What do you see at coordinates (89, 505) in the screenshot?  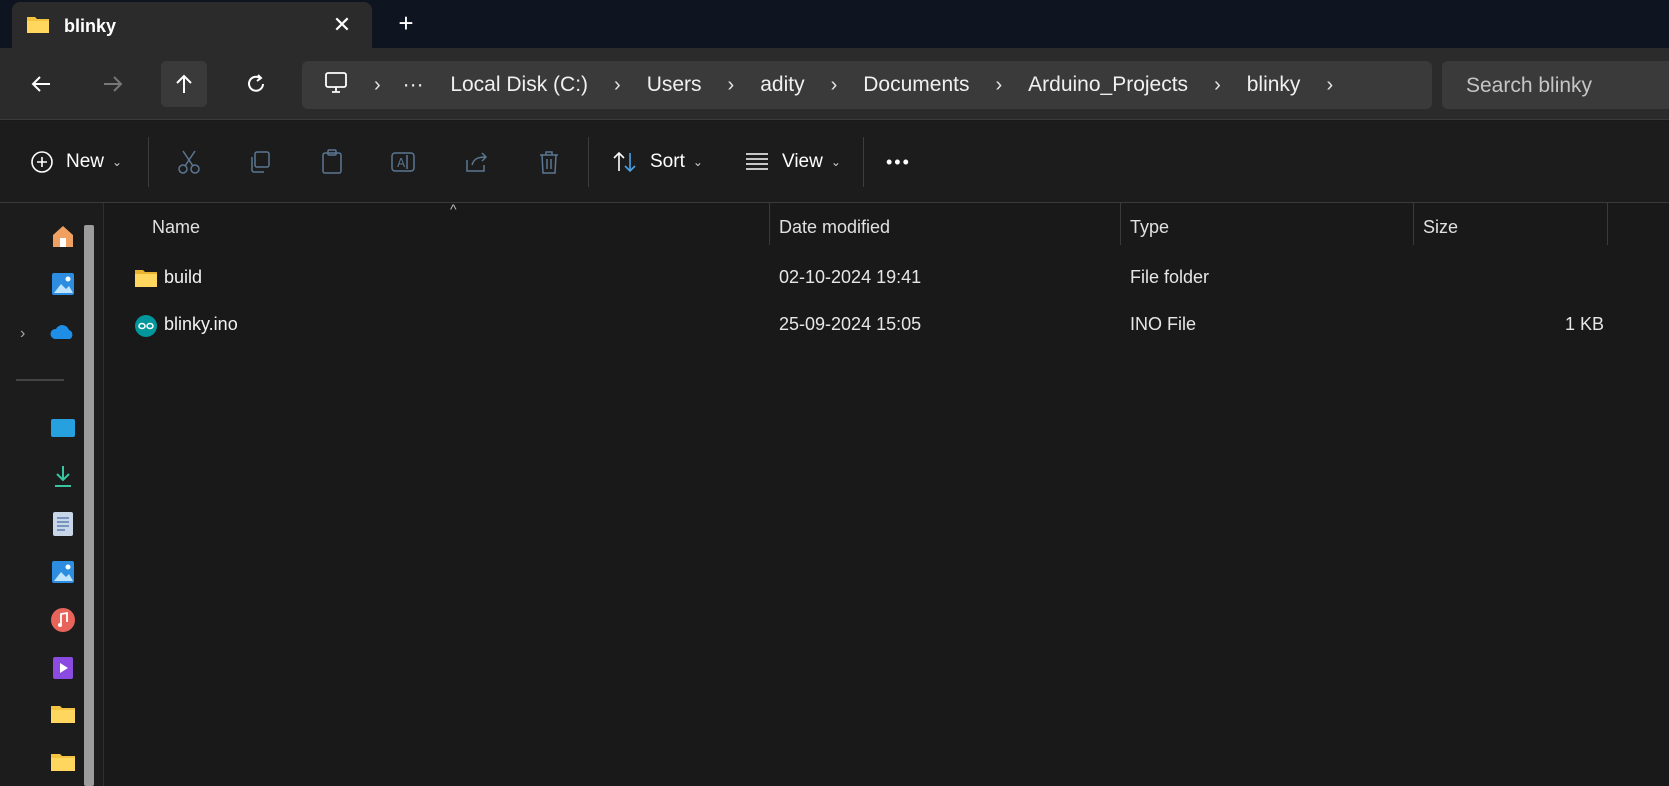 I see `sidebar-scrollbar` at bounding box center [89, 505].